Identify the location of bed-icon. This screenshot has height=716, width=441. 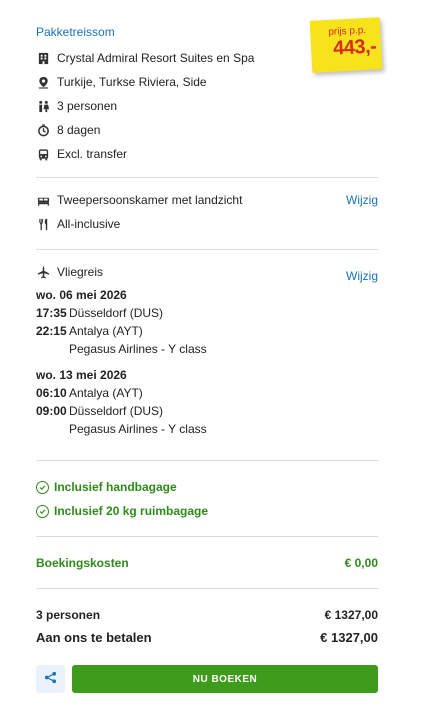
(43, 200).